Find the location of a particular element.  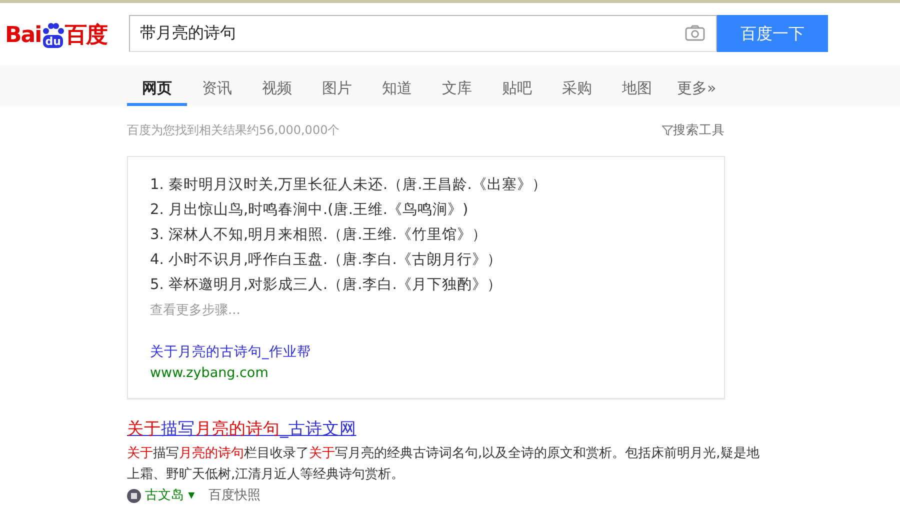

nav-tab: 资讯 is located at coordinates (217, 85).